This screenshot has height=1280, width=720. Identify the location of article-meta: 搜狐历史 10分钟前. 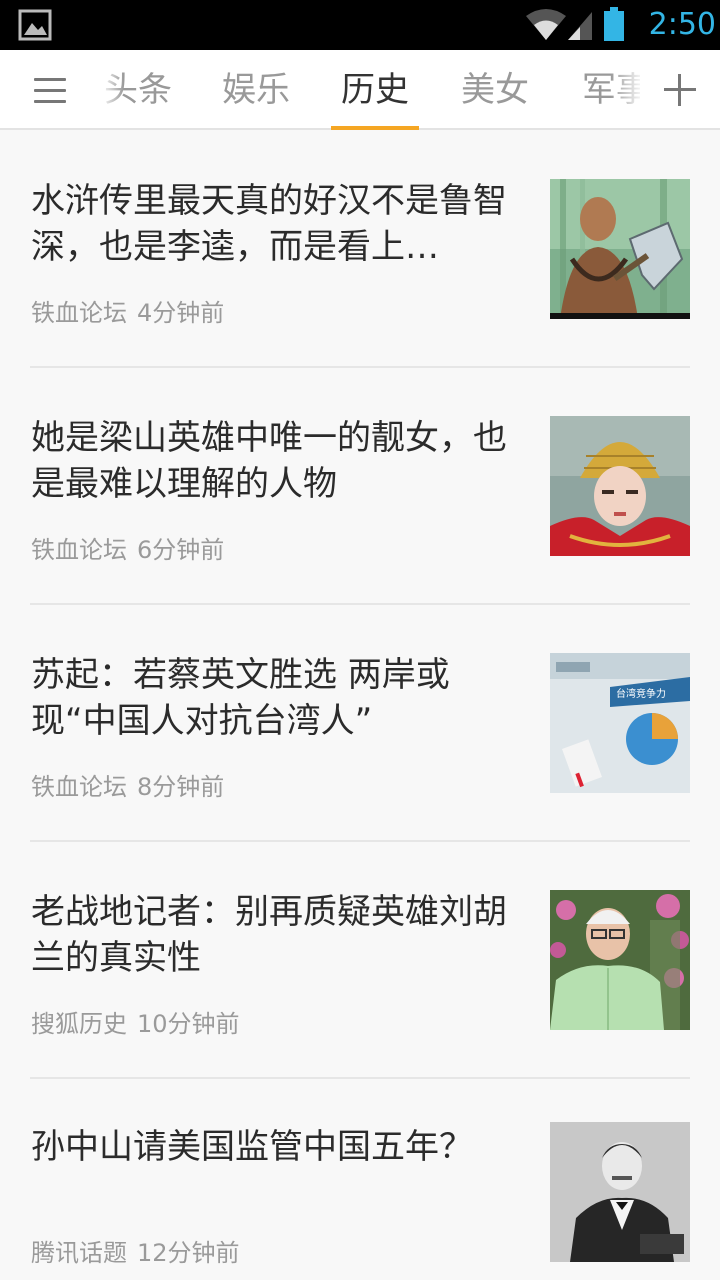
(135, 1021).